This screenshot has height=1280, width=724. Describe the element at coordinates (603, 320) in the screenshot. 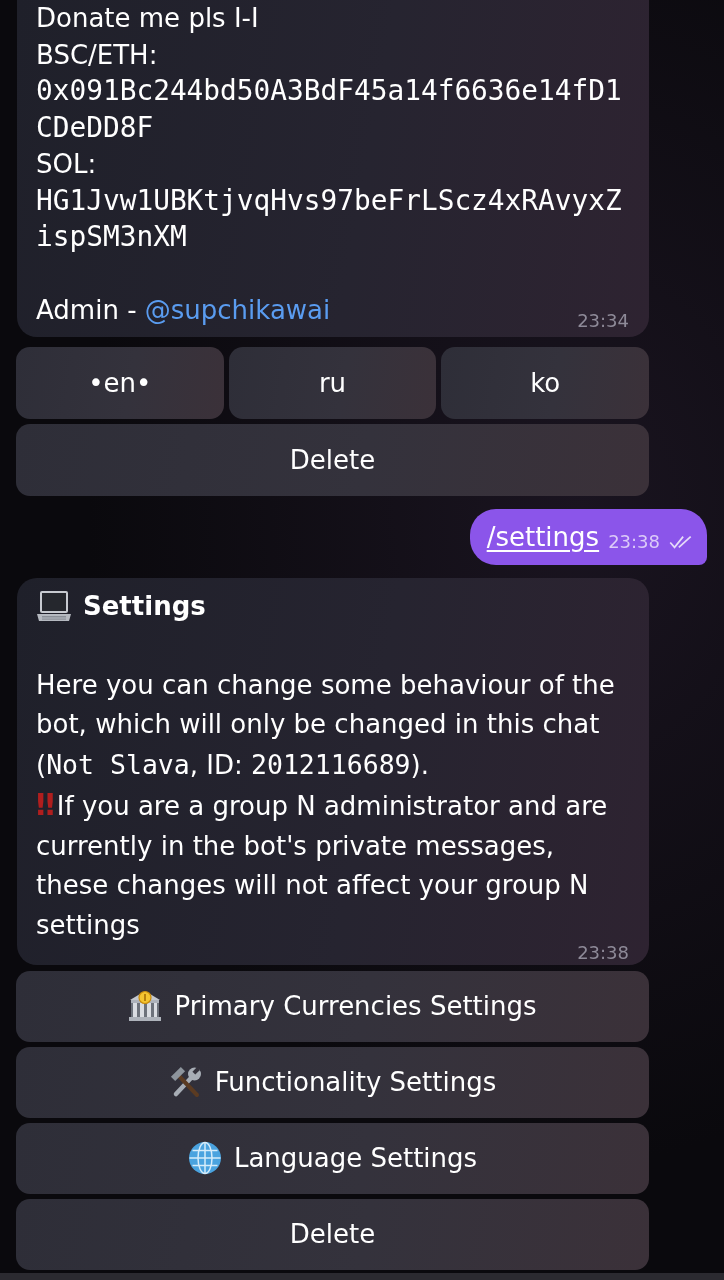

I see `message-time: 23:34` at that location.